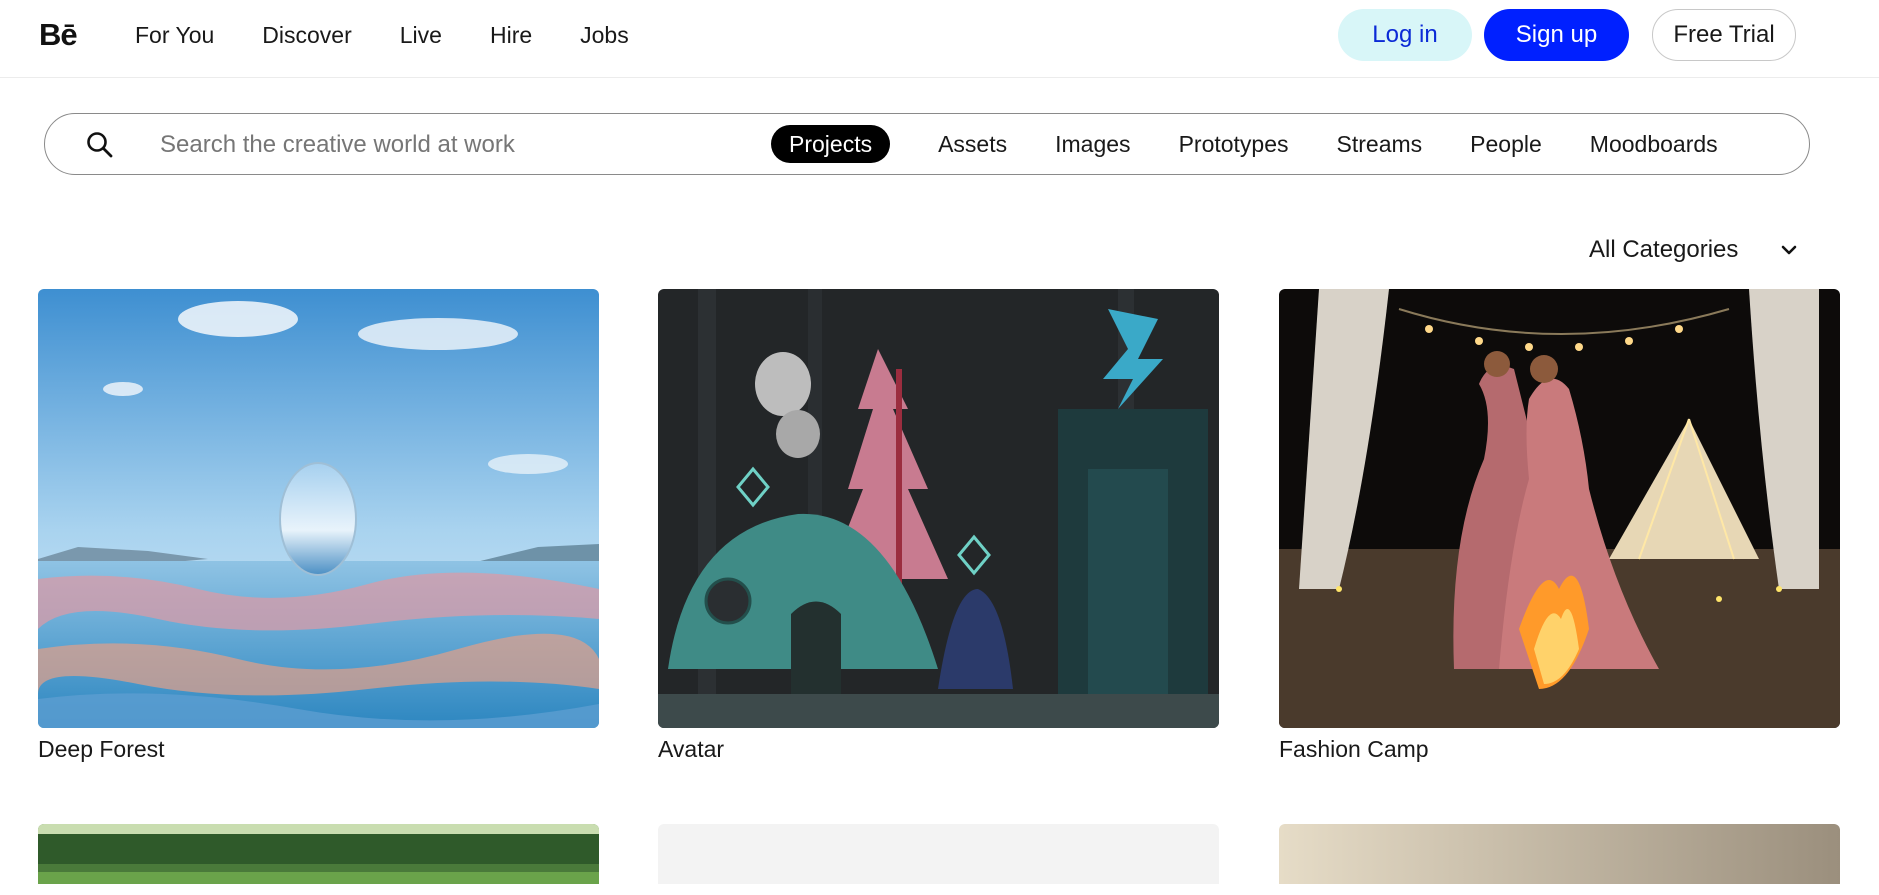 This screenshot has height=895, width=1879. Describe the element at coordinates (1664, 249) in the screenshot. I see `category-label: All Categories` at that location.